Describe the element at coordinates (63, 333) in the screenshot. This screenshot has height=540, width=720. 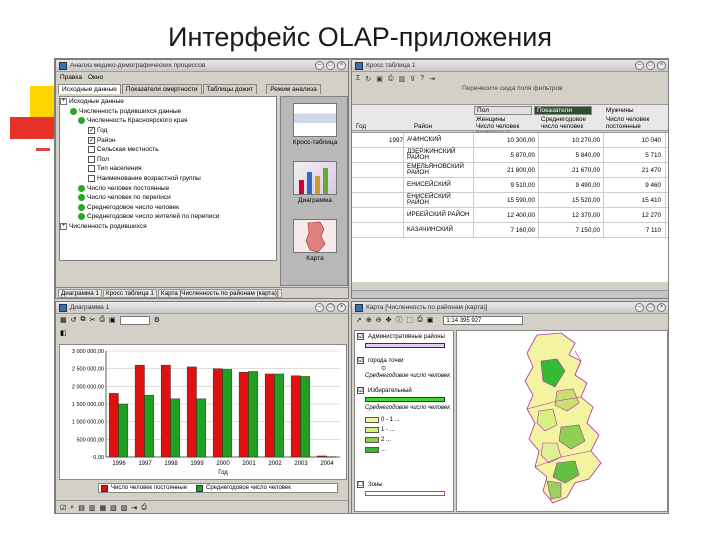
I see `chart-3d-icon: ◧` at that location.